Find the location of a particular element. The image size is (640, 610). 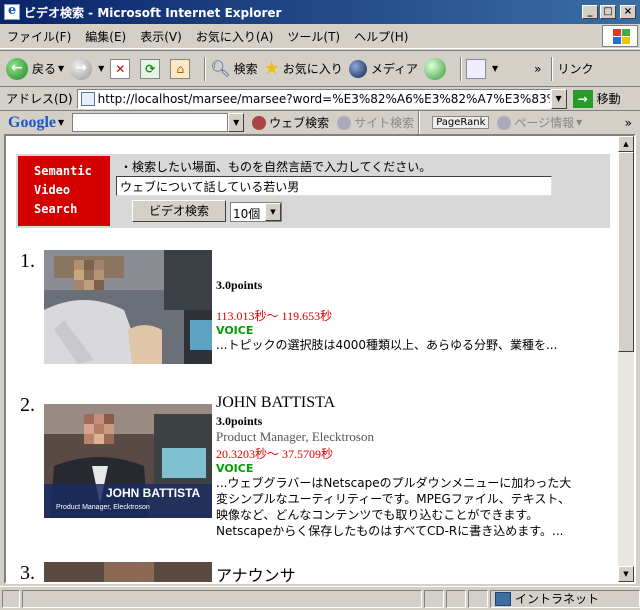

result-title: アナウンサ is located at coordinates (256, 572).